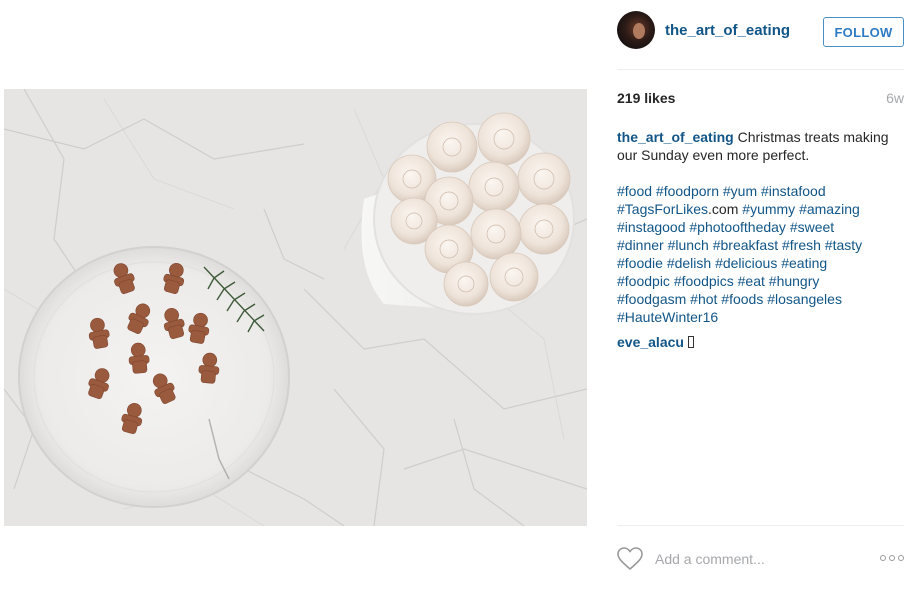 The height and width of the screenshot is (590, 922). What do you see at coordinates (760, 281) in the screenshot?
I see `hashtag-line: #foodpic #foodpics #eat #hungry` at bounding box center [760, 281].